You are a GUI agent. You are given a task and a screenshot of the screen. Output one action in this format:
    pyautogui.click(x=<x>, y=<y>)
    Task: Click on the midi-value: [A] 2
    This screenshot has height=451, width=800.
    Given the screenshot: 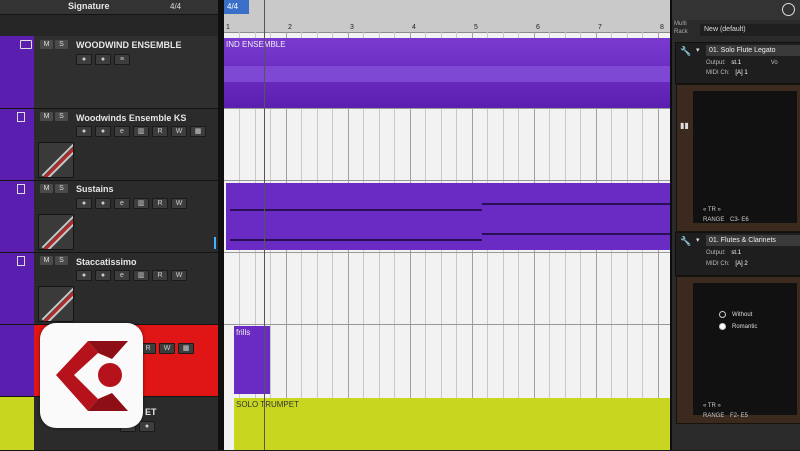 What is the action you would take?
    pyautogui.click(x=741, y=264)
    